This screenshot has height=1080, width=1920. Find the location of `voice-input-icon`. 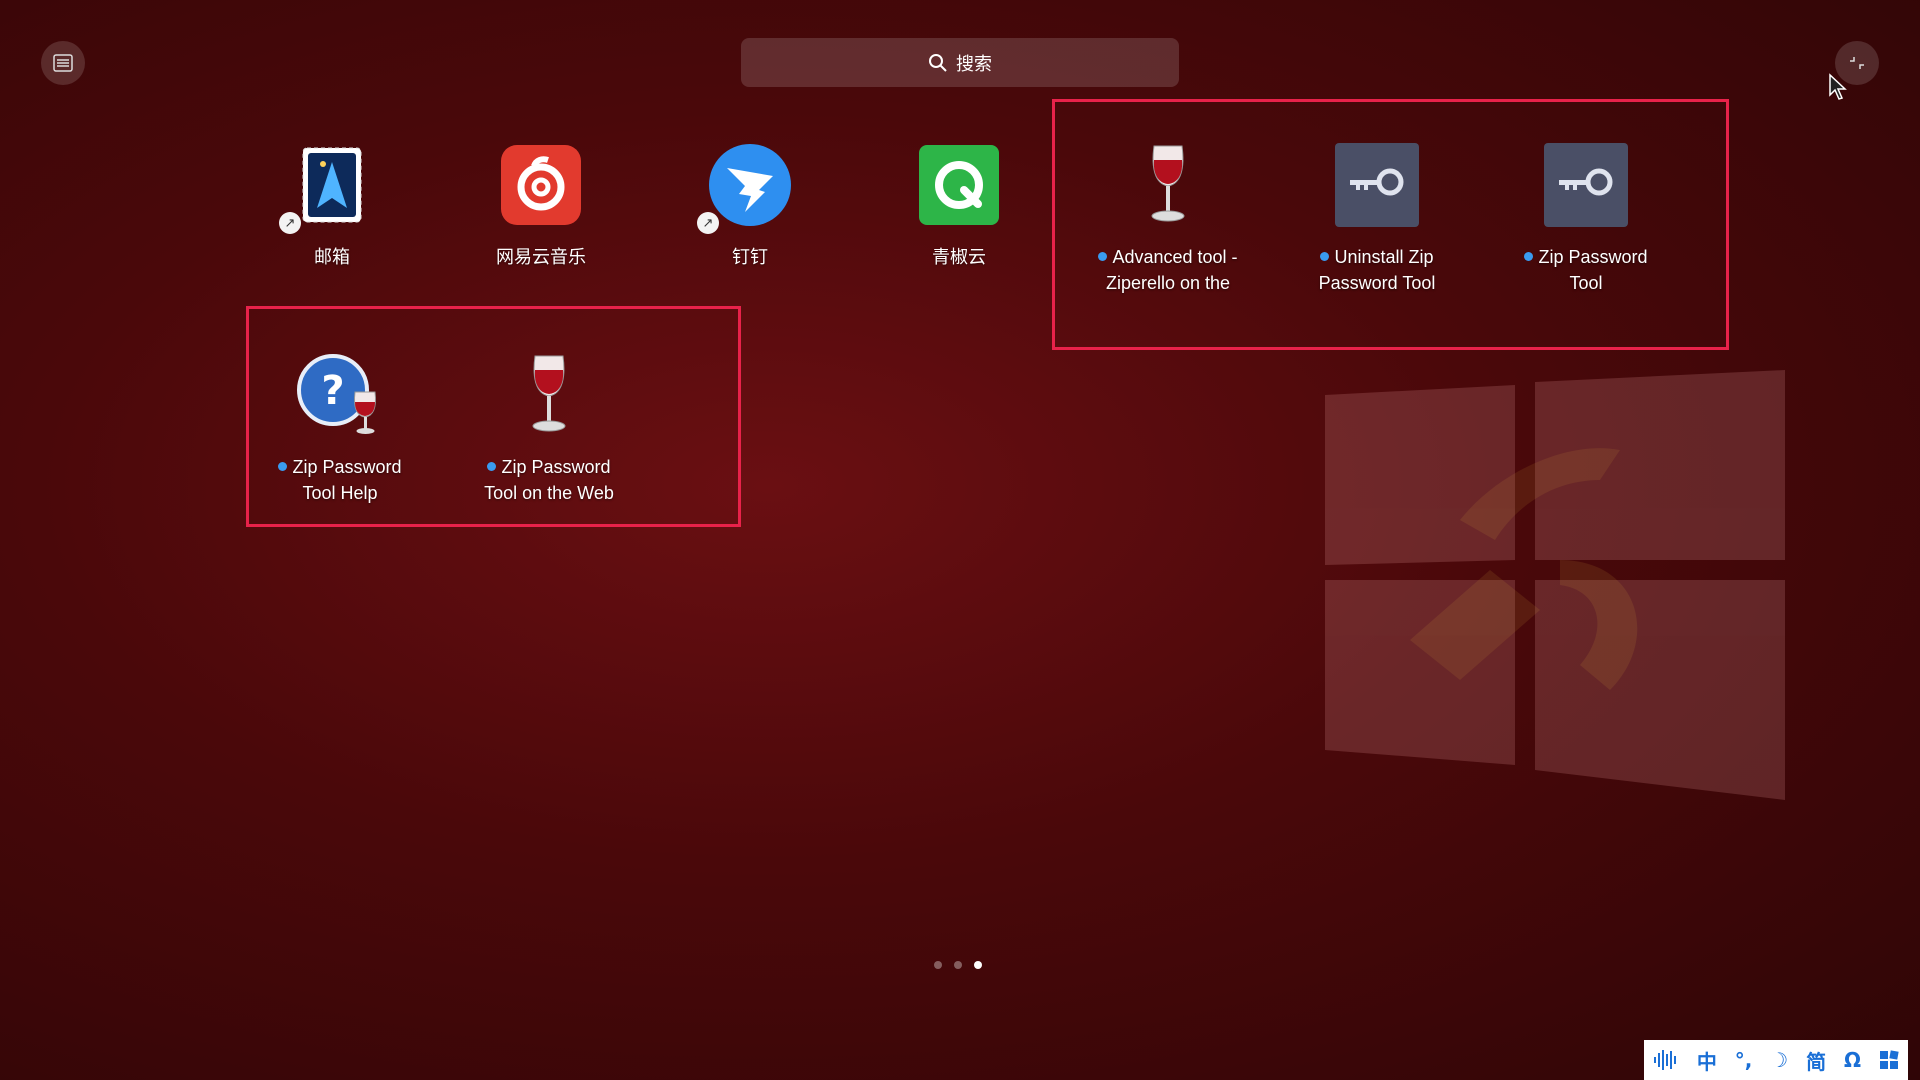

voice-input-icon is located at coordinates (1666, 1060).